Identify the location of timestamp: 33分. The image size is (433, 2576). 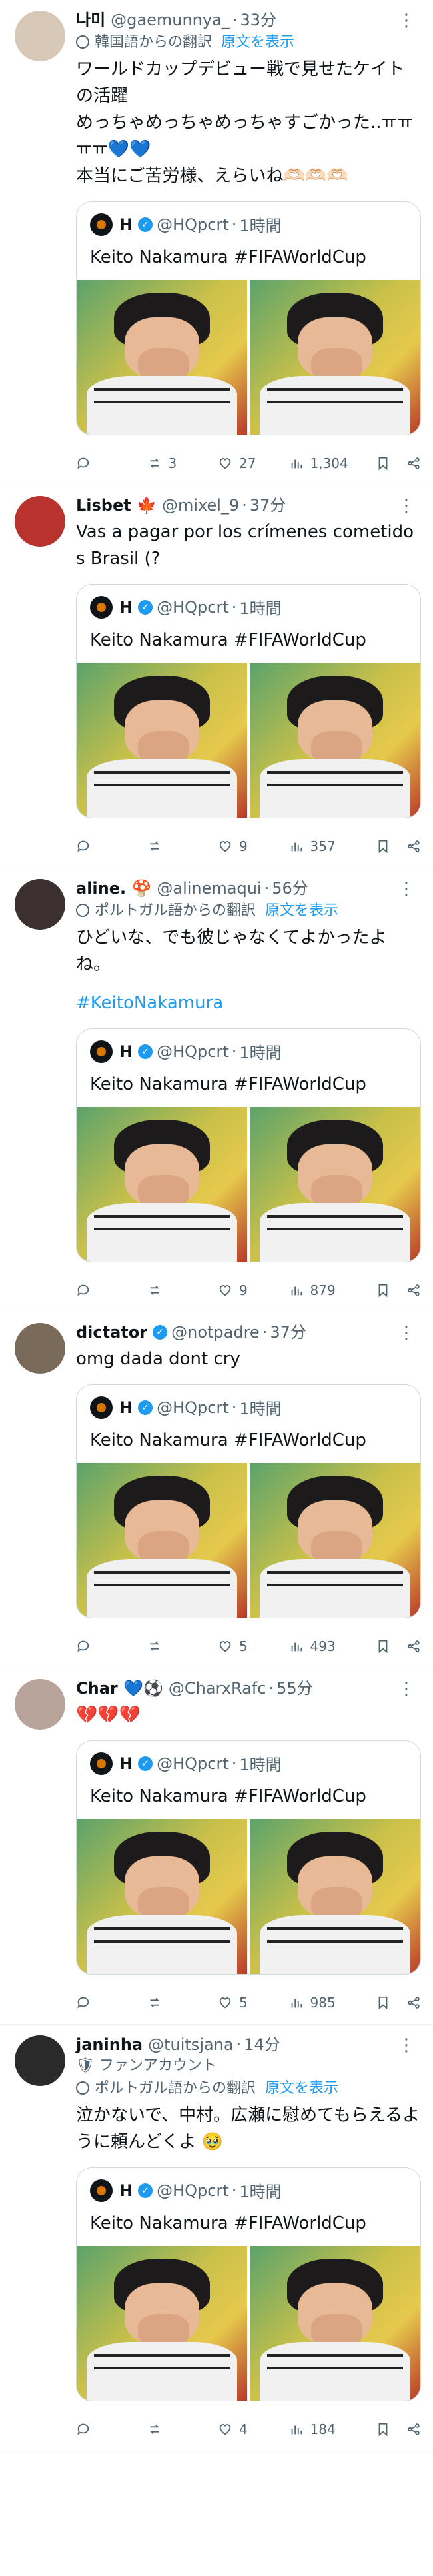
(258, 20).